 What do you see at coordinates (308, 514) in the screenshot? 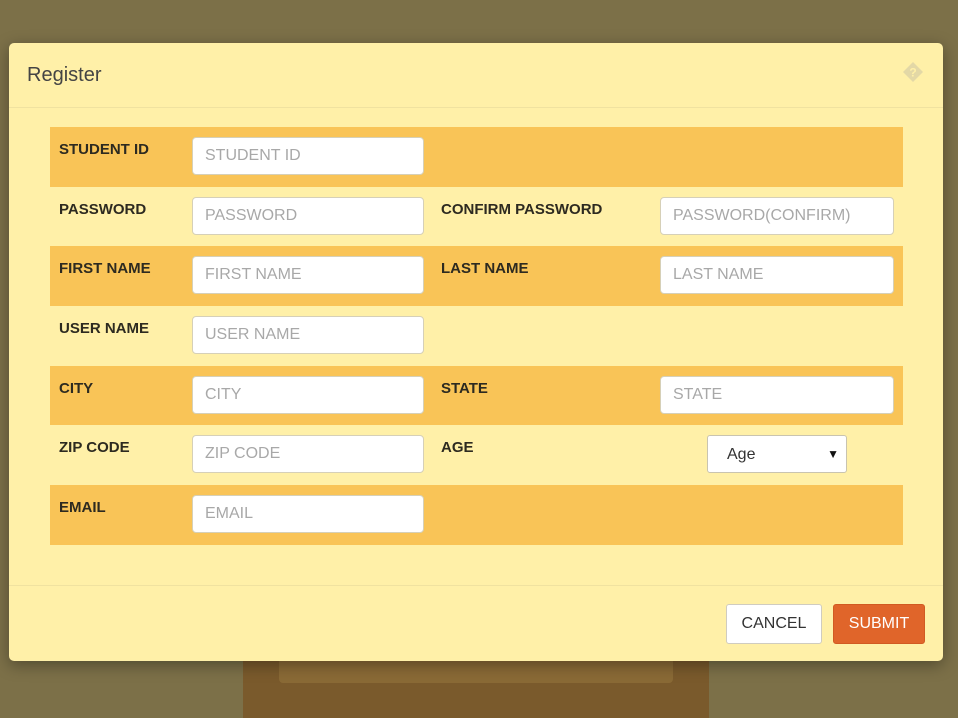
I see `email-input` at bounding box center [308, 514].